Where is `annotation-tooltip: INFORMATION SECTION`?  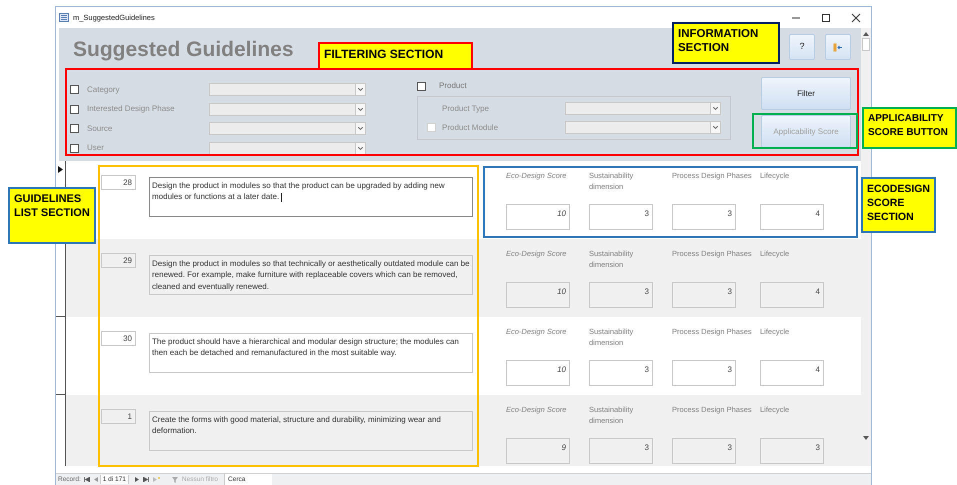
annotation-tooltip: INFORMATION SECTION is located at coordinates (726, 43).